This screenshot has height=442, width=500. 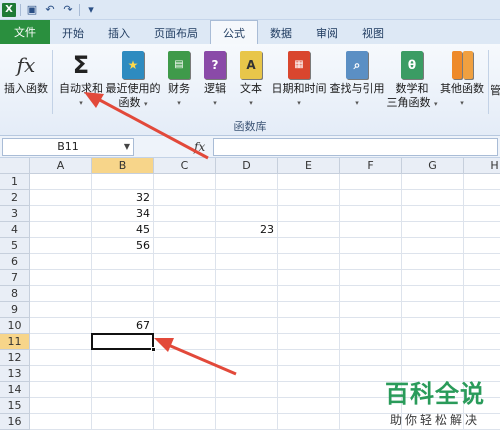 I want to click on row-header-10: 10, so click(x=15, y=326).